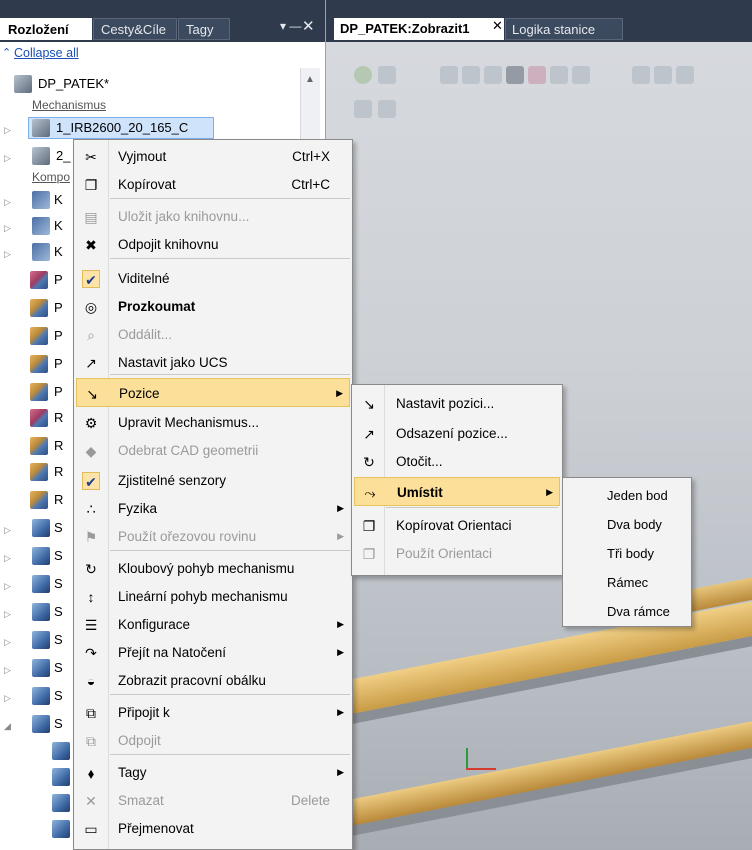  What do you see at coordinates (627, 612) in the screenshot?
I see `menu-item-place-option: Dva rámce` at bounding box center [627, 612].